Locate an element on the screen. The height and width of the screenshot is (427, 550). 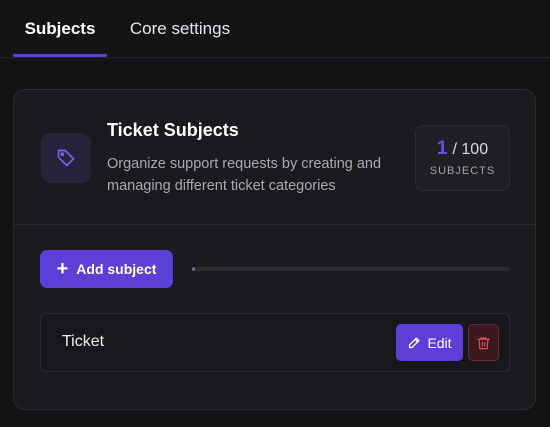
tab-core-settings: Core settings is located at coordinates (180, 29).